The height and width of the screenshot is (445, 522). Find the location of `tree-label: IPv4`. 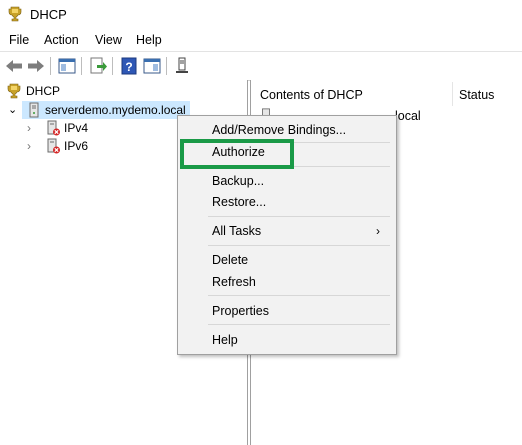

tree-label: IPv4 is located at coordinates (76, 128).